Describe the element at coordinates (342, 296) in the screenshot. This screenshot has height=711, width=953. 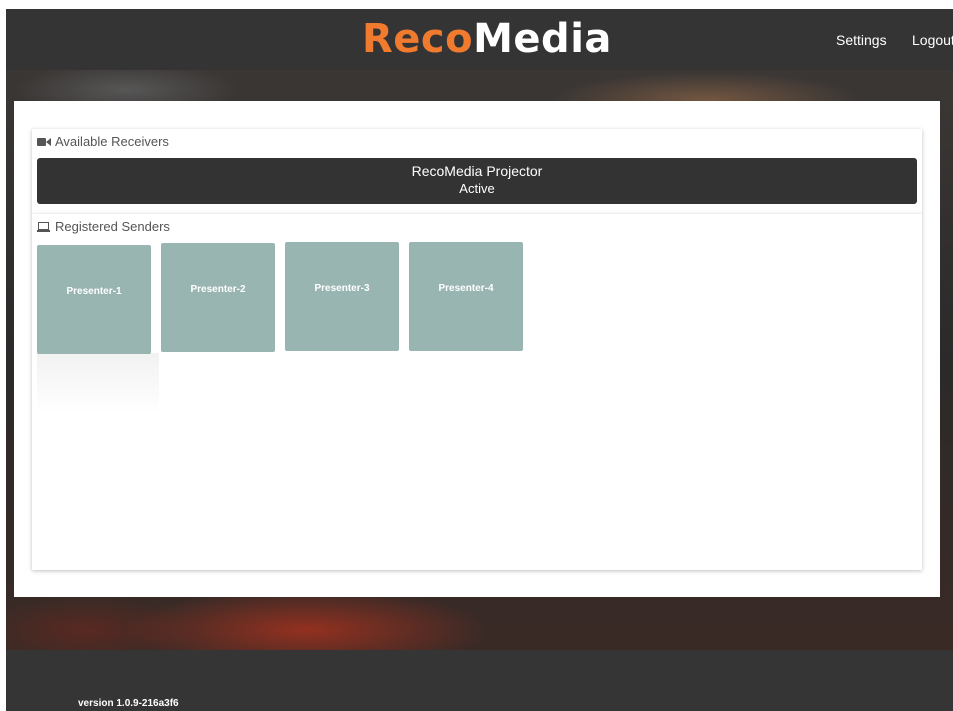
I see `sender-tile-presenter-3: Presenter-3` at that location.